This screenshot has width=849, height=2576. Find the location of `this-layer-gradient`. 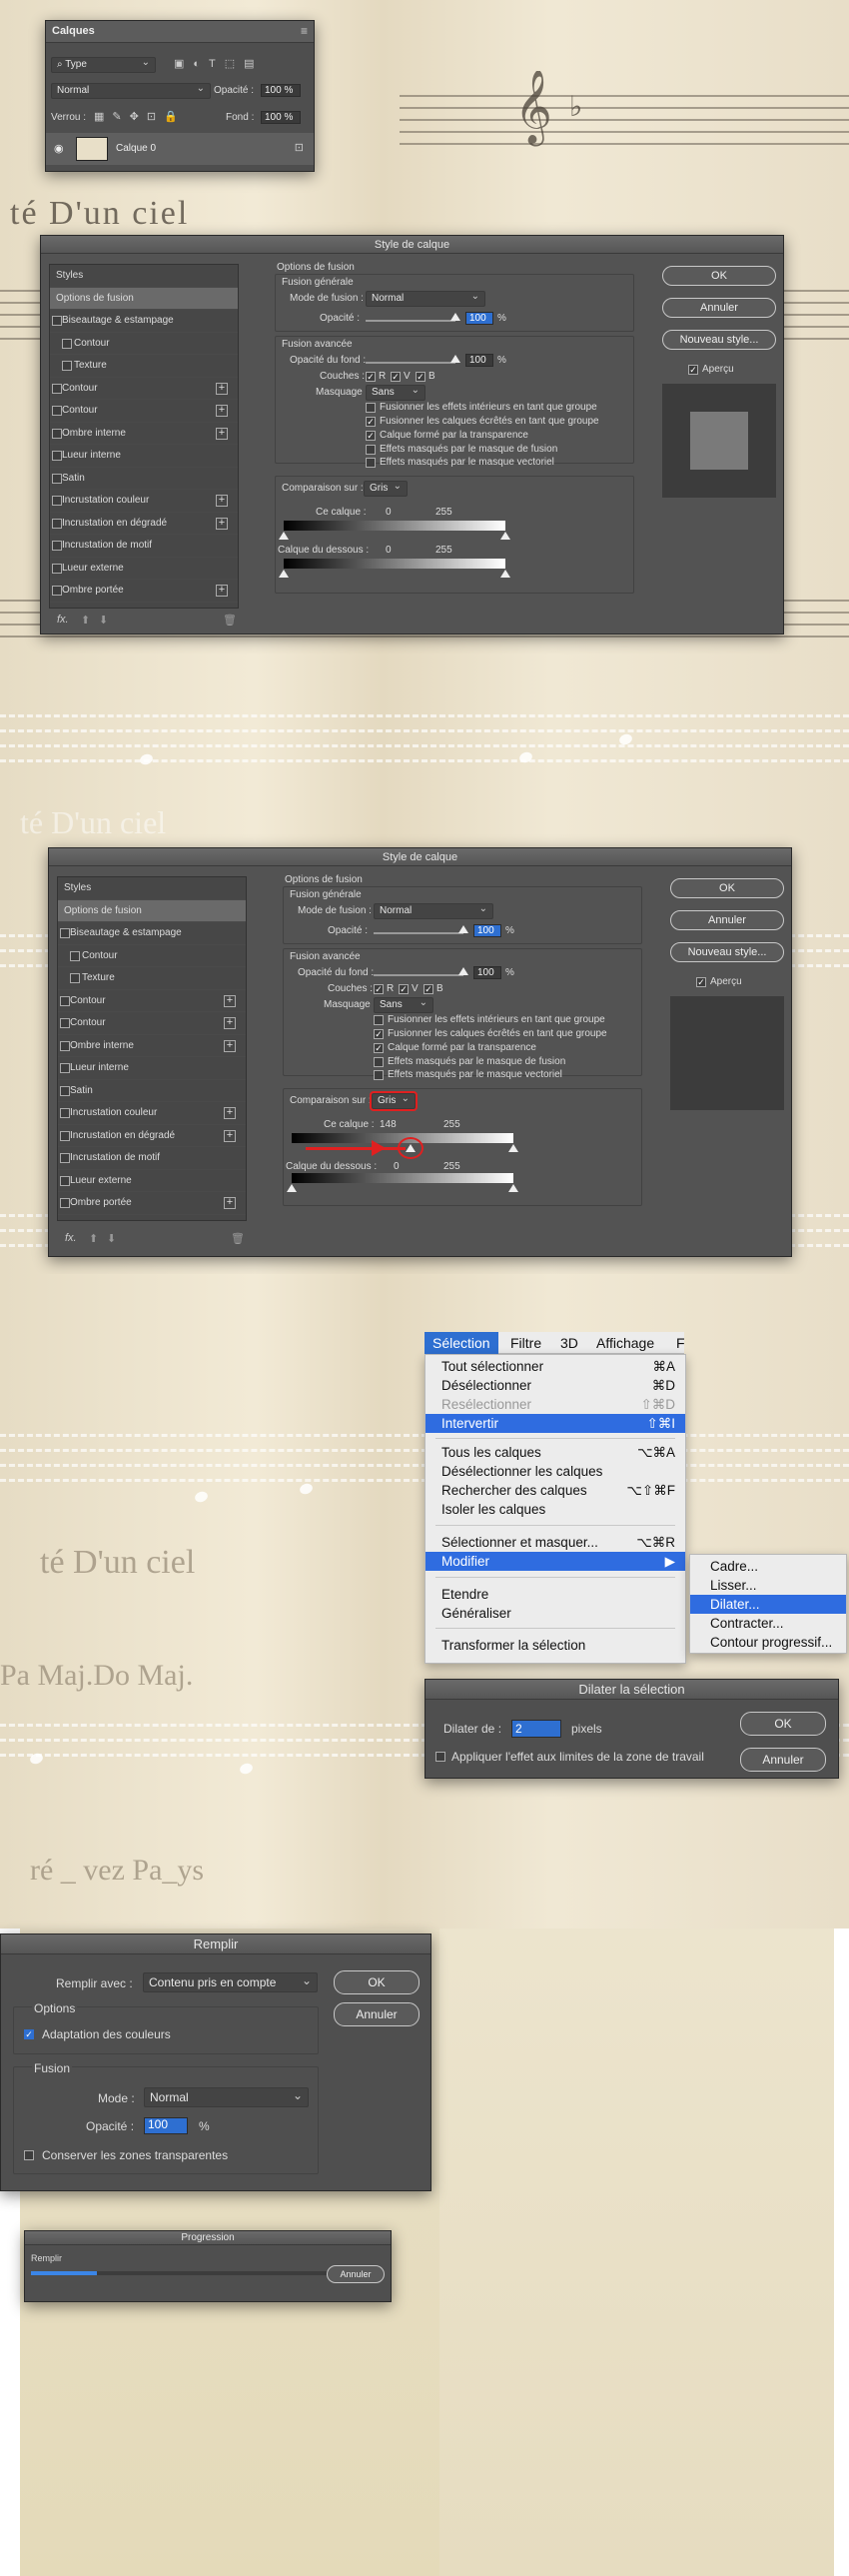

this-layer-gradient is located at coordinates (394, 526).